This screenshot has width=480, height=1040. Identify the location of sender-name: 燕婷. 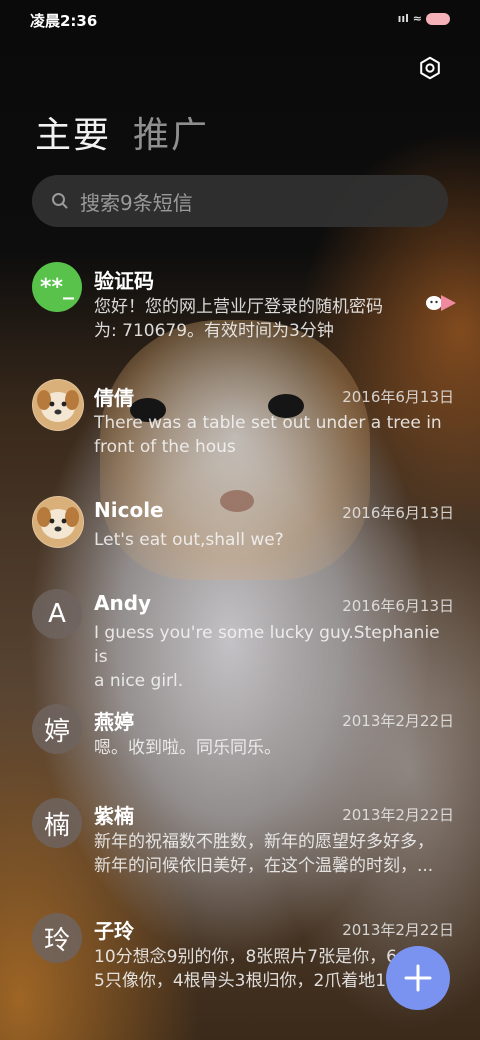
(114, 722).